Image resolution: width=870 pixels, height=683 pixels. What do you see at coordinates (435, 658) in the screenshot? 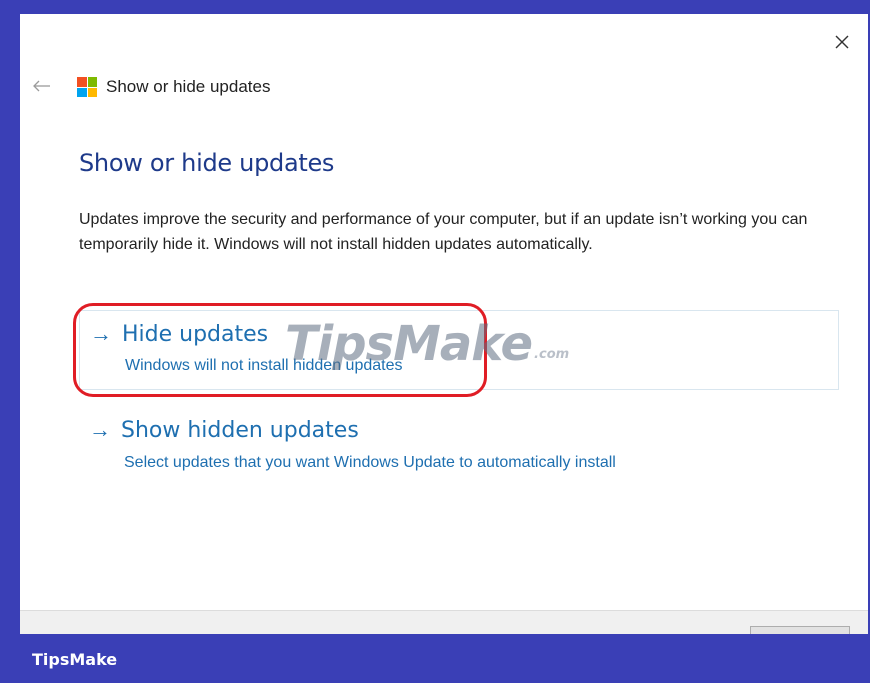
I see `brand-bar: TipsMake` at bounding box center [435, 658].